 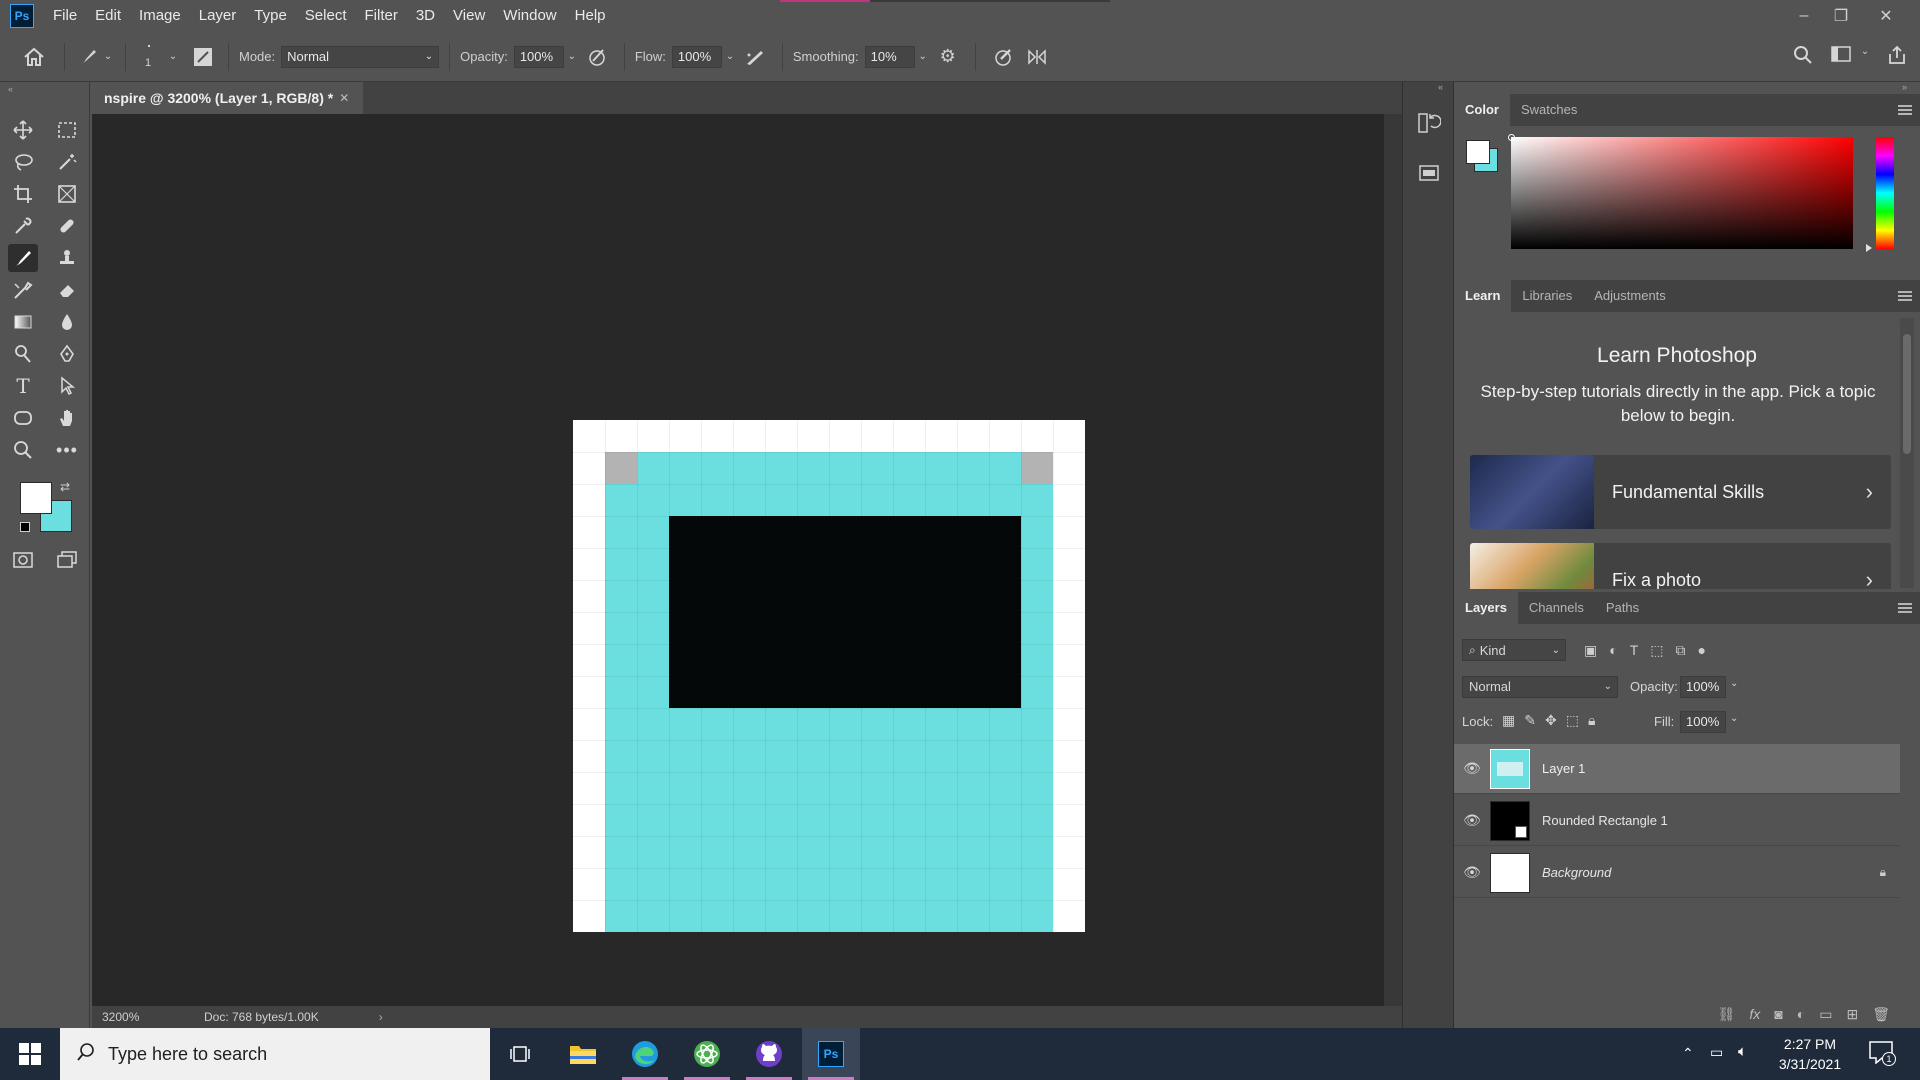 I want to click on menu-type: Type, so click(x=270, y=16).